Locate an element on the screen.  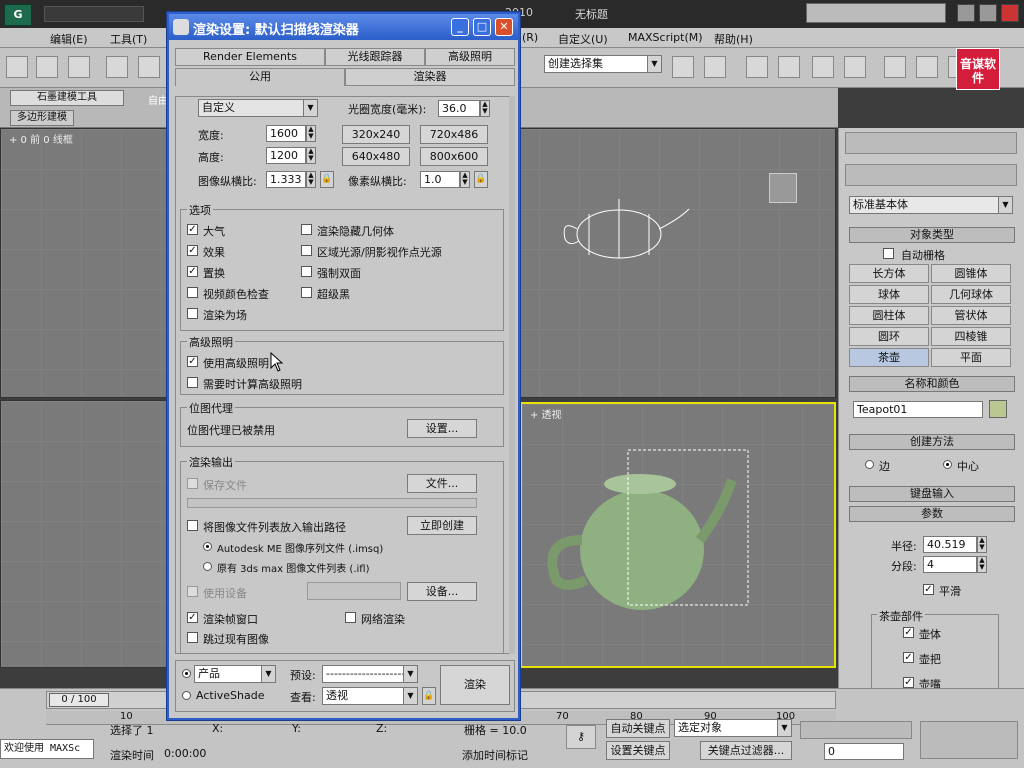
preset-800x600: 800x600 is located at coordinates (454, 156).